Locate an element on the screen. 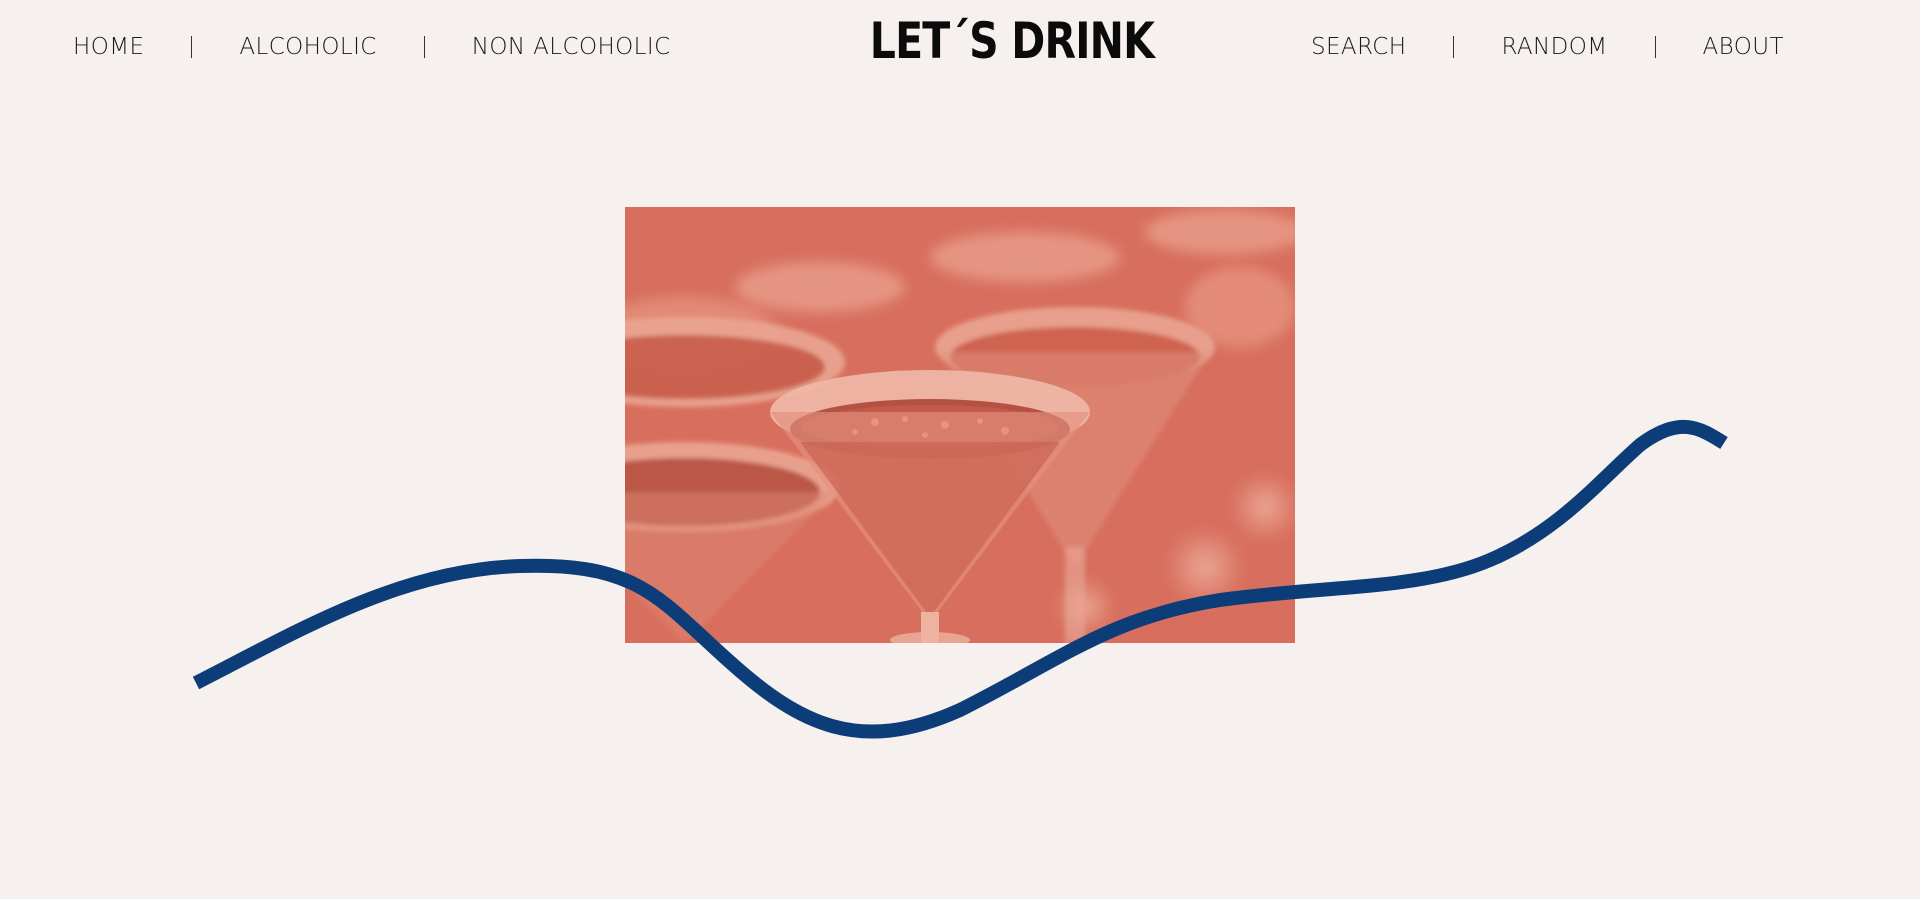 The height and width of the screenshot is (899, 1920). nav-link-non-alcoholic: NON ALCOHOLIC is located at coordinates (571, 47).